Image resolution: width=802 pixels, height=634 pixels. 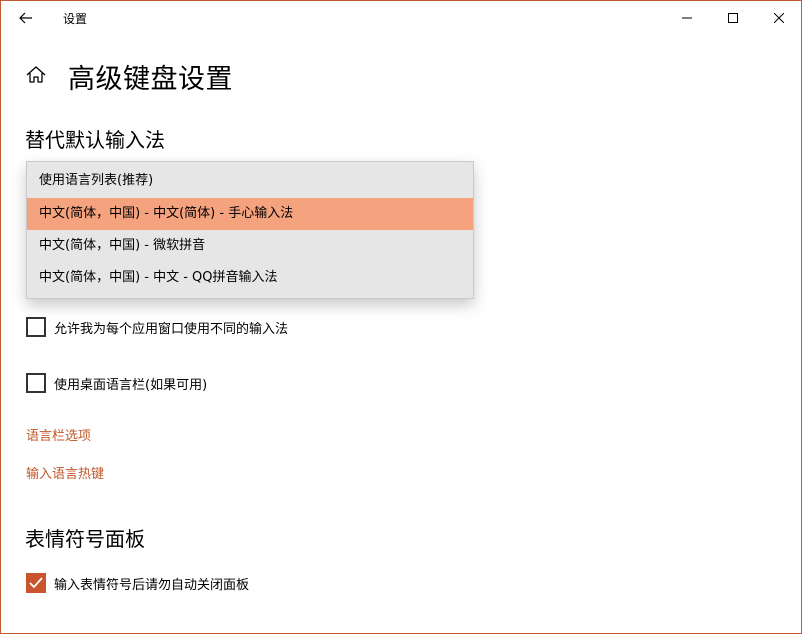 I want to click on input-language-hotkeys-link: 输入语言热键, so click(x=65, y=472).